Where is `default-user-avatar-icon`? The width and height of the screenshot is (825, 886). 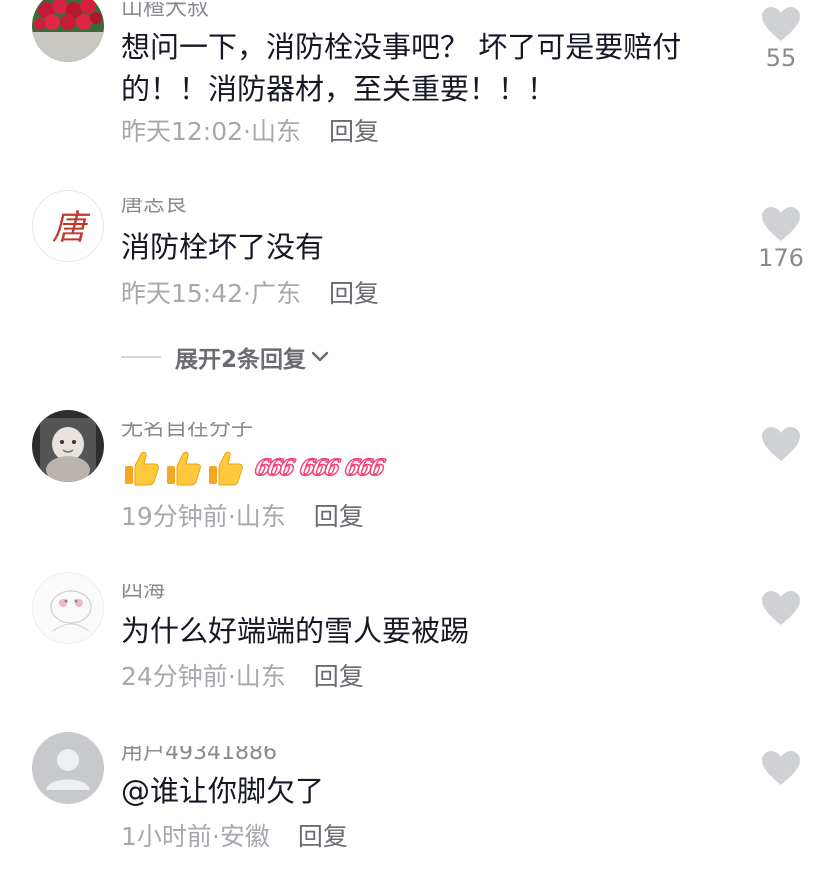 default-user-avatar-icon is located at coordinates (68, 768).